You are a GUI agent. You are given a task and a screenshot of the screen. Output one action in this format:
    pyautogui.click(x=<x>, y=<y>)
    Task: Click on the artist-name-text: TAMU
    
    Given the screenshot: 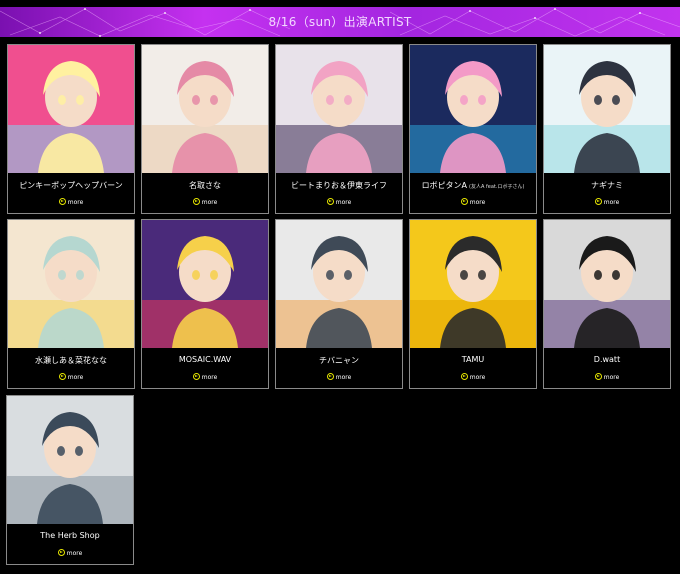 What is the action you would take?
    pyautogui.click(x=473, y=359)
    